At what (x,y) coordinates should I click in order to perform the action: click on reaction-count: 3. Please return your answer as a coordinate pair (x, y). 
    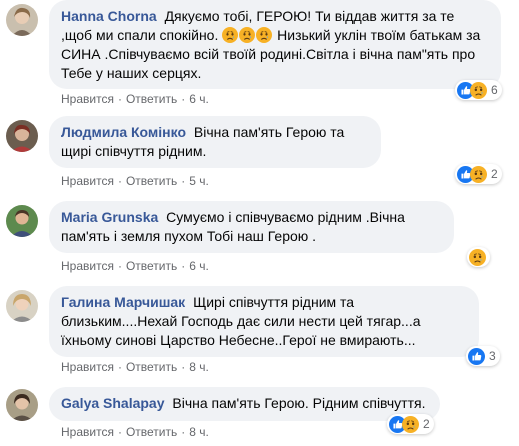
    Looking at the image, I should click on (492, 356).